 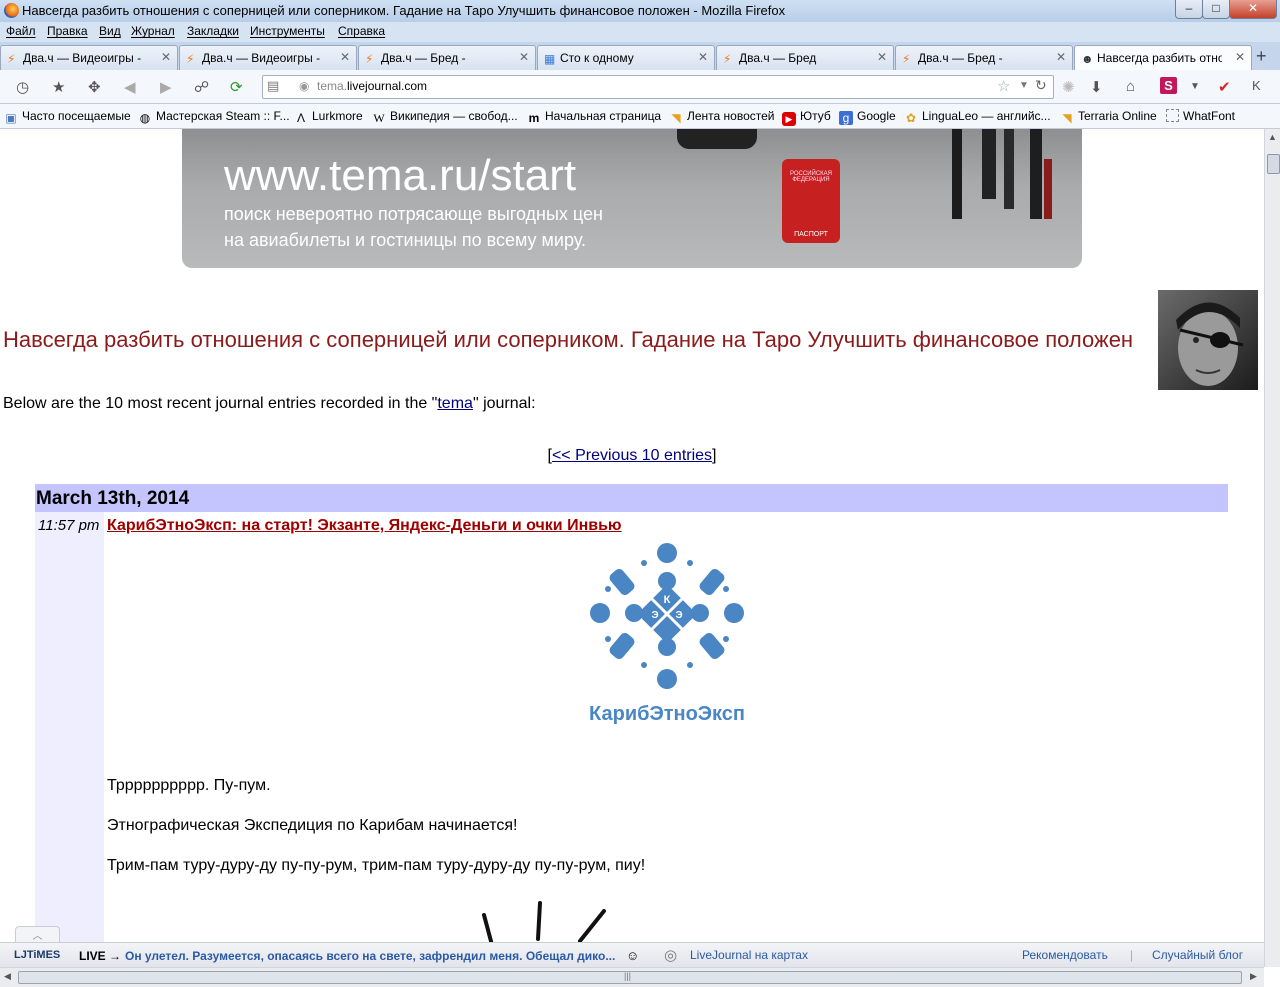 What do you see at coordinates (328, 117) in the screenshot?
I see `bookmark-lurkmore: Λ Lurkmore` at bounding box center [328, 117].